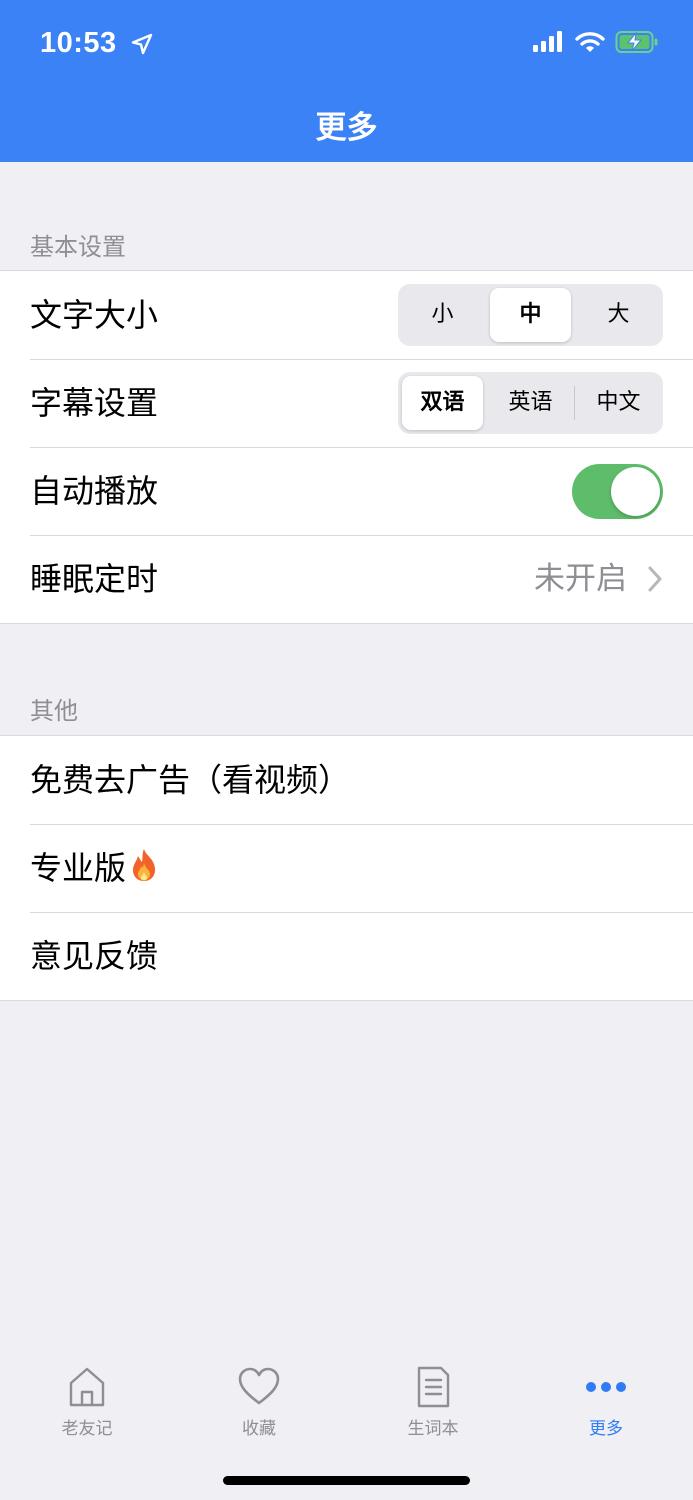 This screenshot has height=1500, width=693. Describe the element at coordinates (54, 711) in the screenshot. I see `section-header-other: 其他` at that location.